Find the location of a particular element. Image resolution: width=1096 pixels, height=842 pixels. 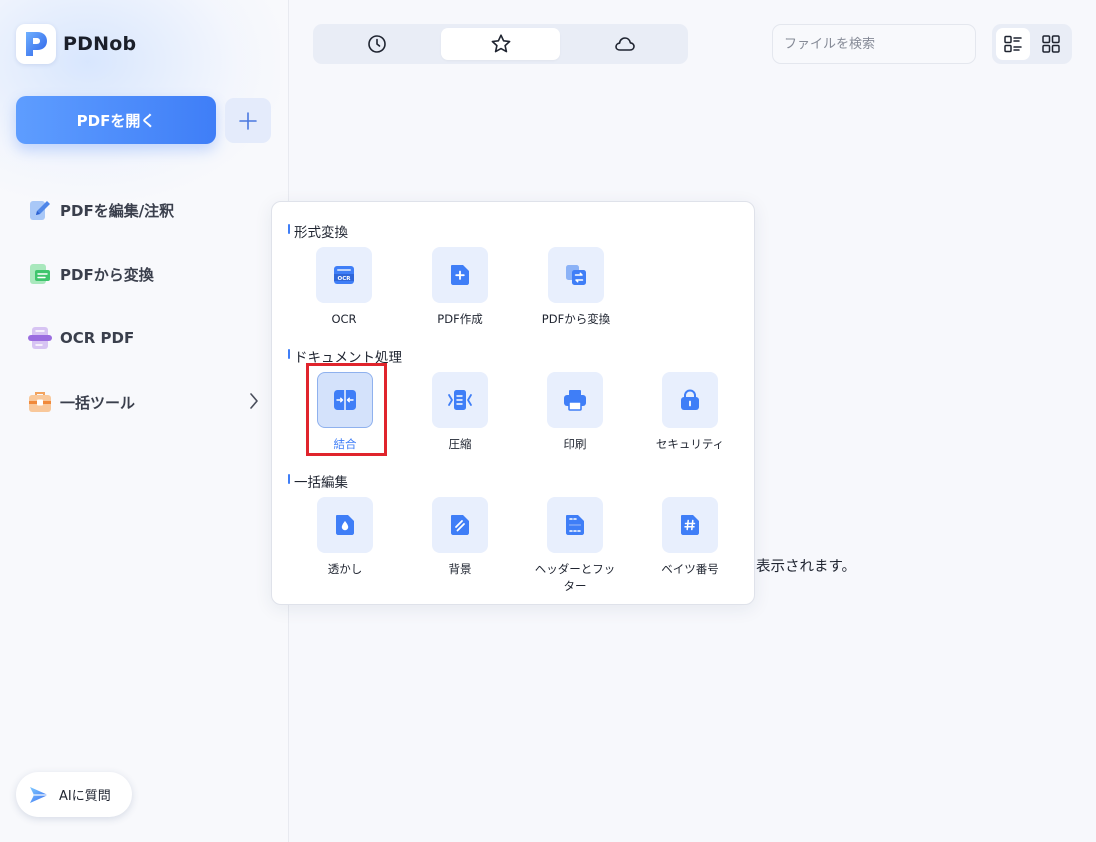

tab-cloud is located at coordinates (624, 44).